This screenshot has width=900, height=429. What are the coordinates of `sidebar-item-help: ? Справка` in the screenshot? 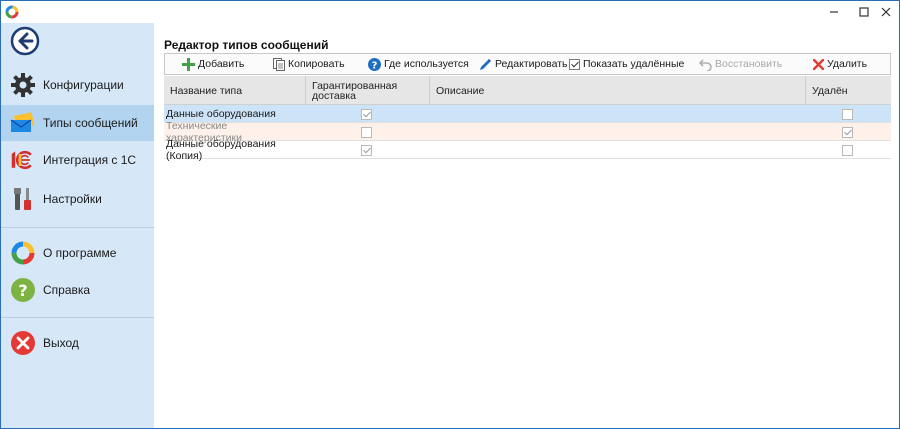 It's located at (77, 290).